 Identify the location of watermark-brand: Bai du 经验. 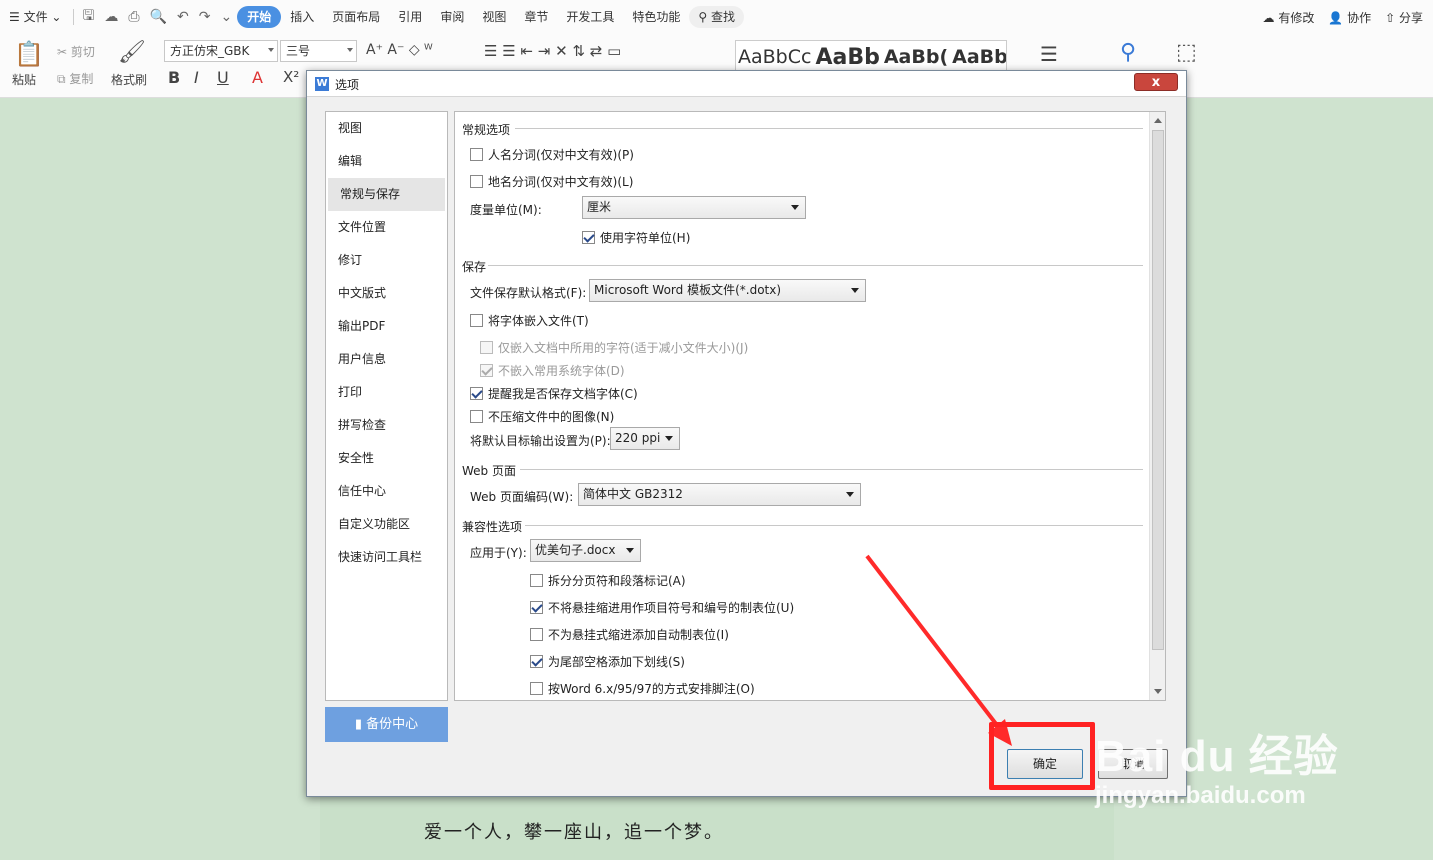
(1217, 756).